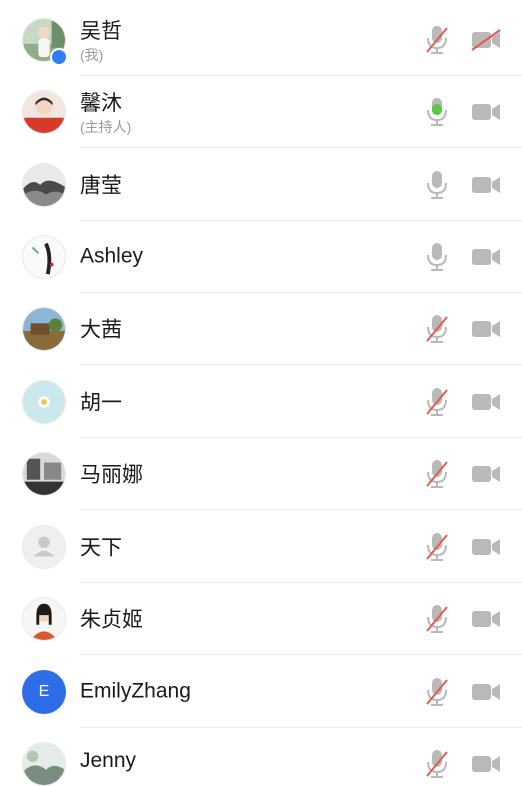 The height and width of the screenshot is (786, 522). I want to click on participant-row: Jenny, so click(261, 757).